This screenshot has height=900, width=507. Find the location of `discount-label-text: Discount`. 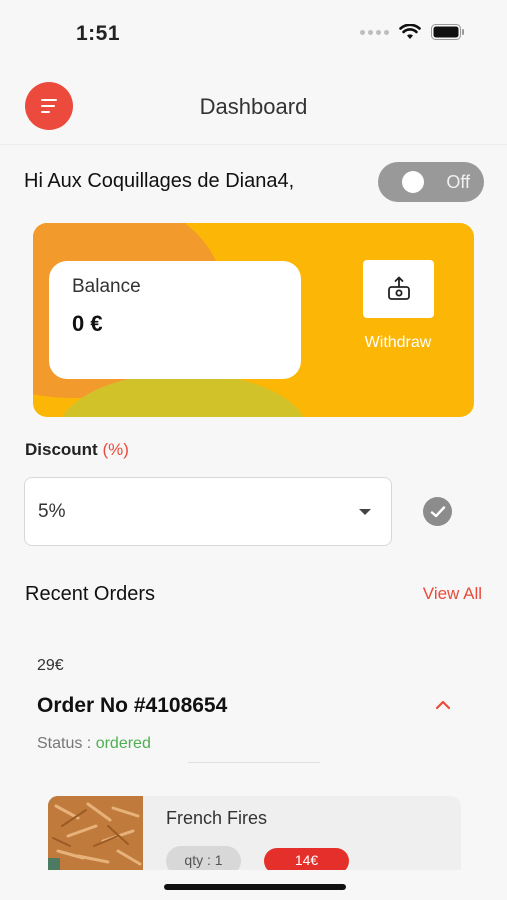

discount-label-text: Discount is located at coordinates (61, 449).